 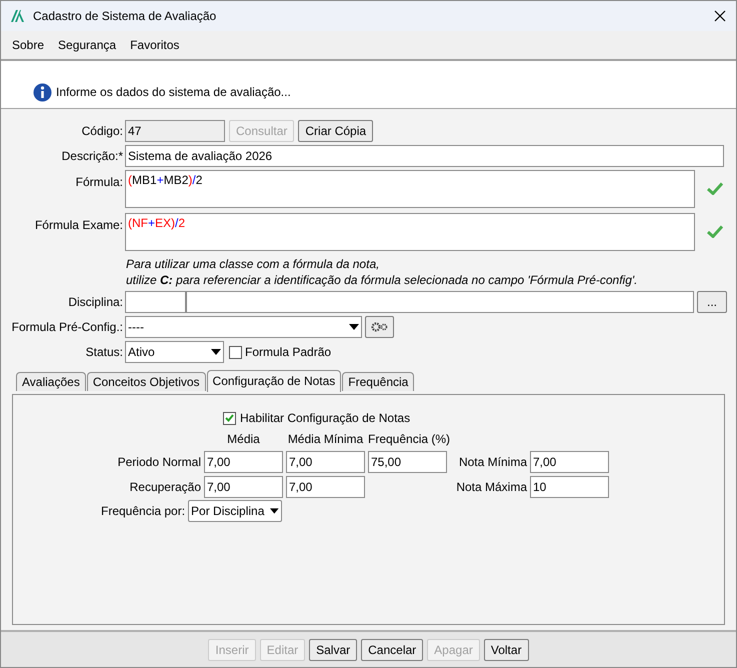 I want to click on gear-button, so click(x=379, y=327).